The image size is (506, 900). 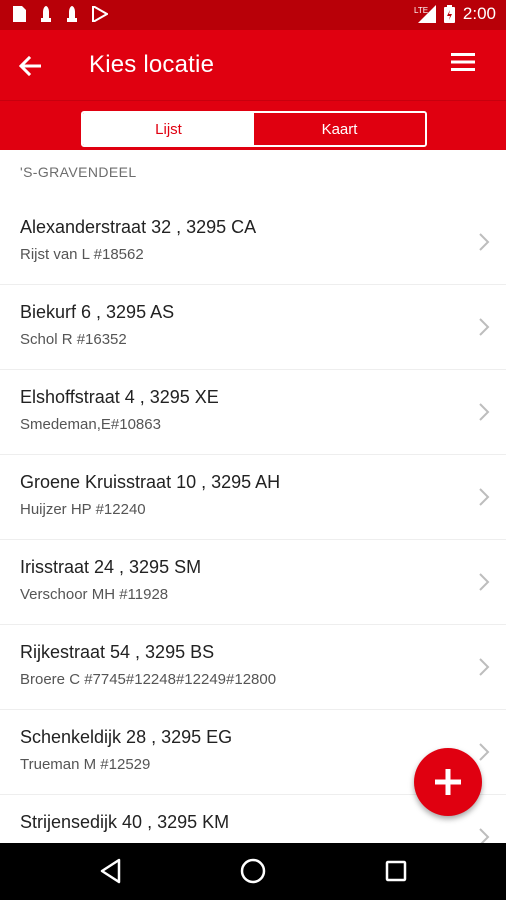 I want to click on nav-back-button, so click(x=111, y=871).